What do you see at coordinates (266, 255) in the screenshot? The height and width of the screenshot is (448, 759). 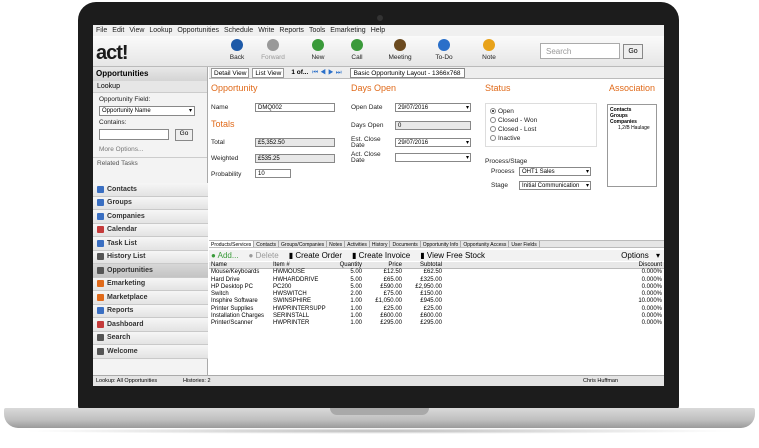 I see `delete-button: ● Delete` at bounding box center [266, 255].